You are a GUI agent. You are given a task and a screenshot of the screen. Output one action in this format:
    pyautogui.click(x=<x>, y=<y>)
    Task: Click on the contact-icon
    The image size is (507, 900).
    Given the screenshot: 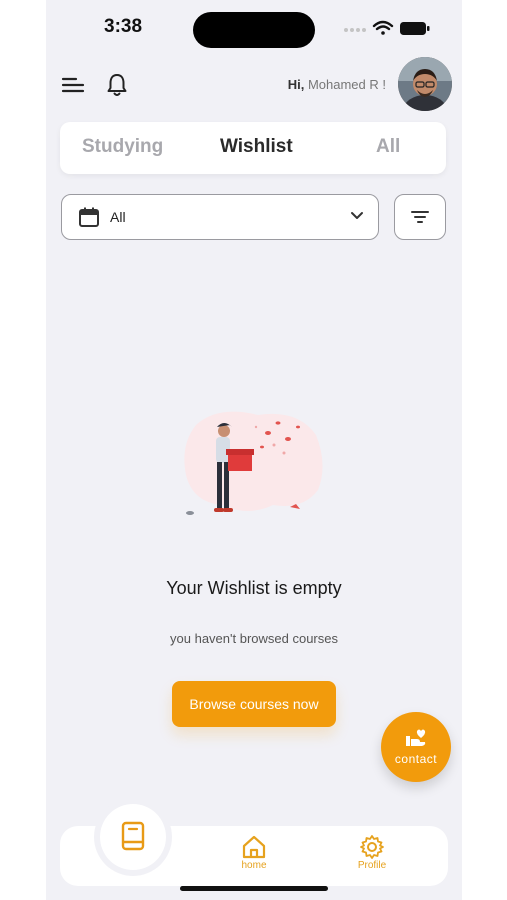 What is the action you would take?
    pyautogui.click(x=416, y=737)
    